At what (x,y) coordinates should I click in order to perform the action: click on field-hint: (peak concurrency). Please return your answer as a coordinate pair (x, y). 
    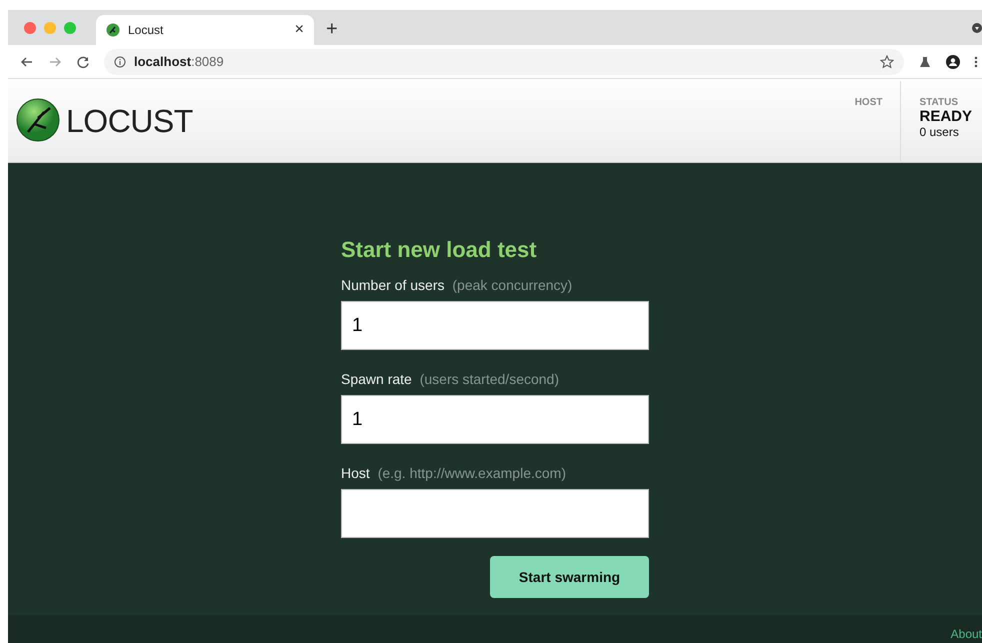
    Looking at the image, I should click on (512, 285).